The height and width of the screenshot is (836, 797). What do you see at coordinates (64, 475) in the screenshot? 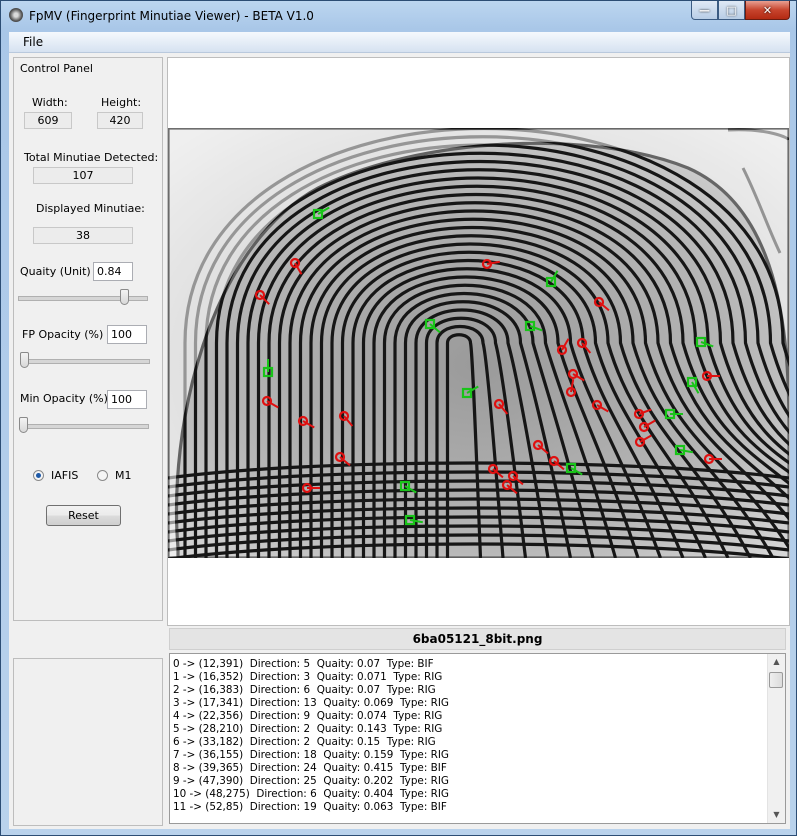
I see `radio-iafis-label: IAFIS` at bounding box center [64, 475].